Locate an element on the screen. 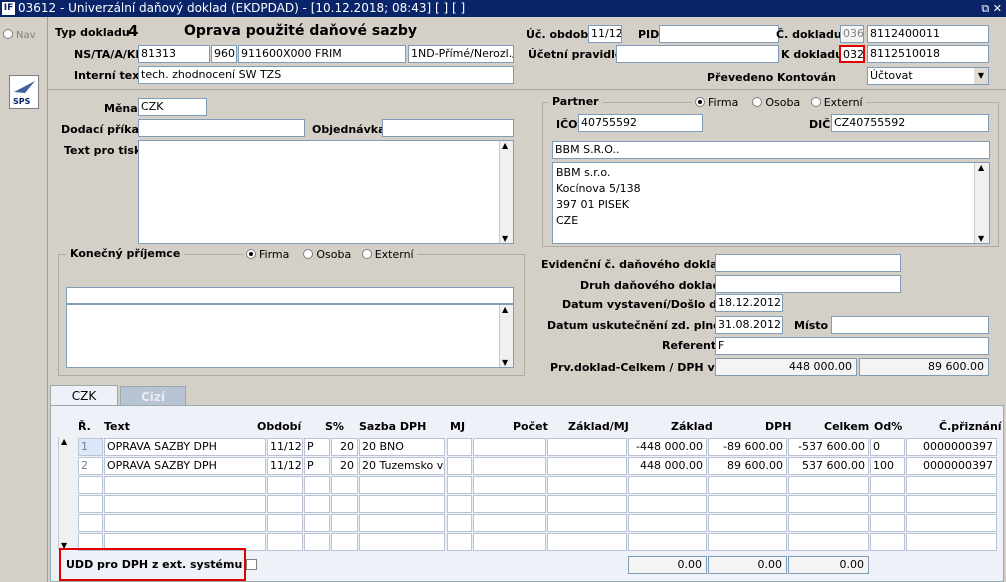 The width and height of the screenshot is (1006, 582). partner-scrollbar: ▲ ▼ is located at coordinates (981, 203).